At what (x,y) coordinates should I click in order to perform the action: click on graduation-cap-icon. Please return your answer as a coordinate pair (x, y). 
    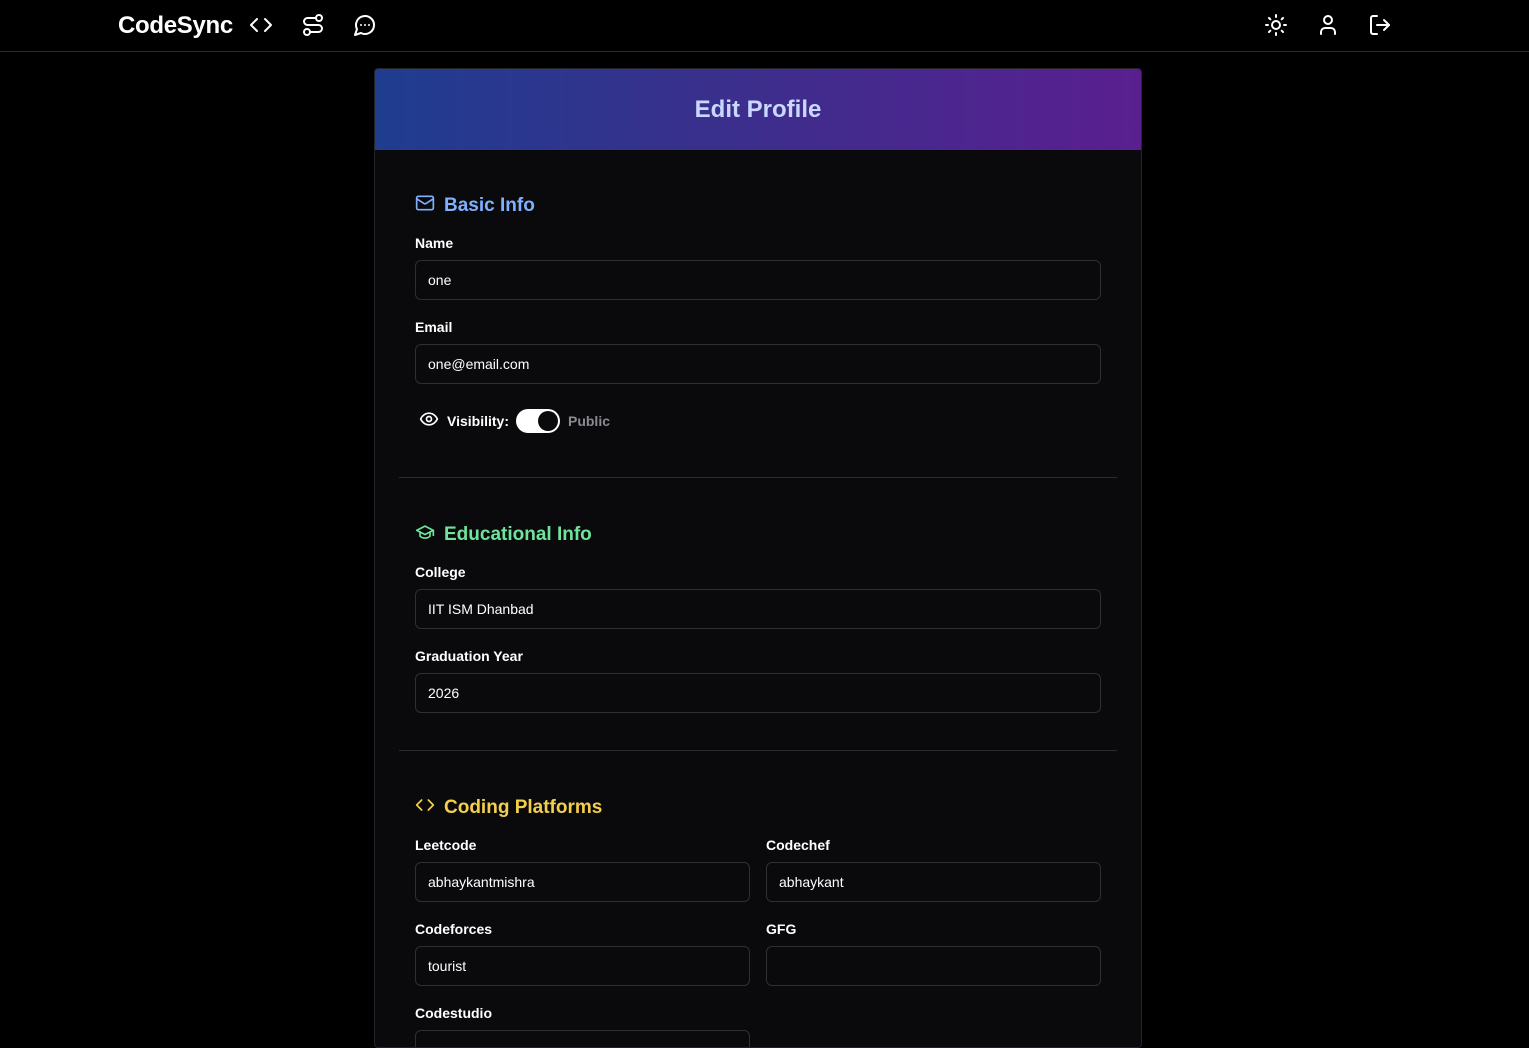
    Looking at the image, I should click on (425, 535).